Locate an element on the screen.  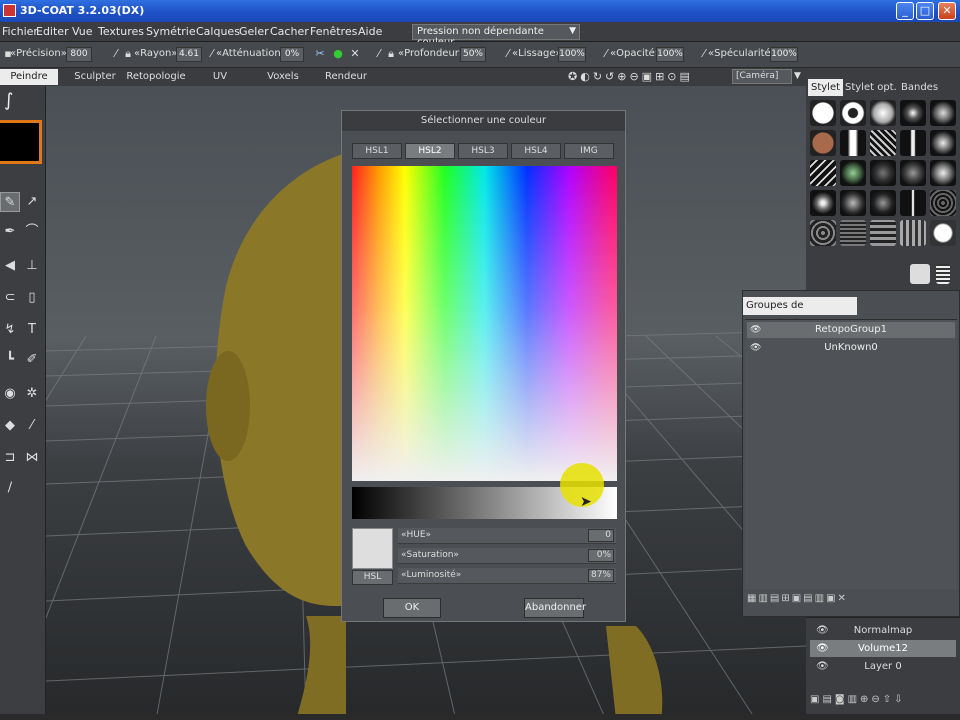
list-item: 👁︎ RetopoGroup1 is located at coordinates (851, 330).